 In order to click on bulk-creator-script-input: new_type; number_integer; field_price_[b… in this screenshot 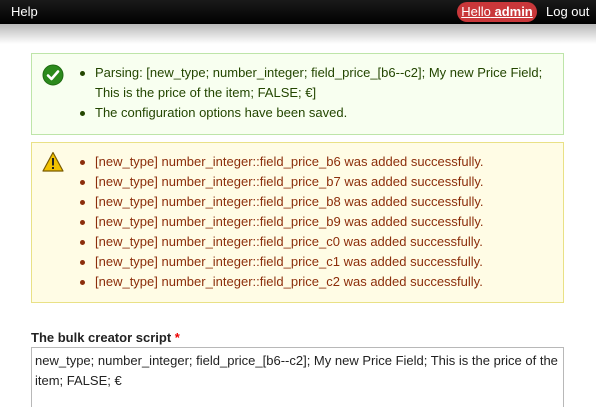, I will do `click(297, 377)`.